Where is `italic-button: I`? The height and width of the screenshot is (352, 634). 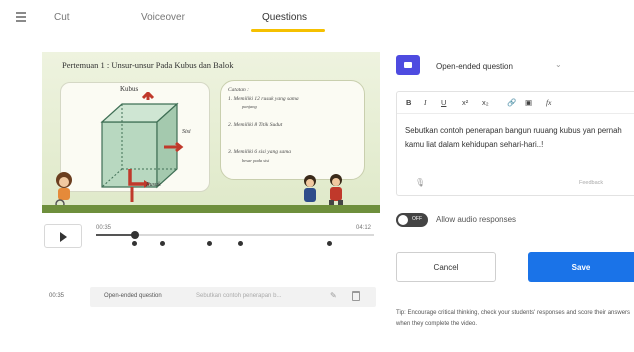
italic-button: I is located at coordinates (425, 102).